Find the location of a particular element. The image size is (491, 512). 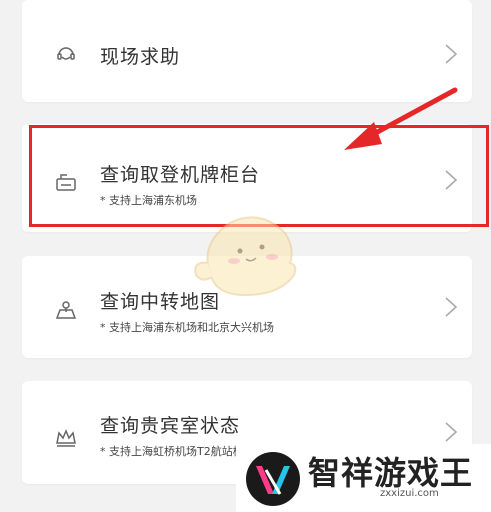

card-subtitle: * 支持上海浦东机场和北京大兴机场 is located at coordinates (187, 327).